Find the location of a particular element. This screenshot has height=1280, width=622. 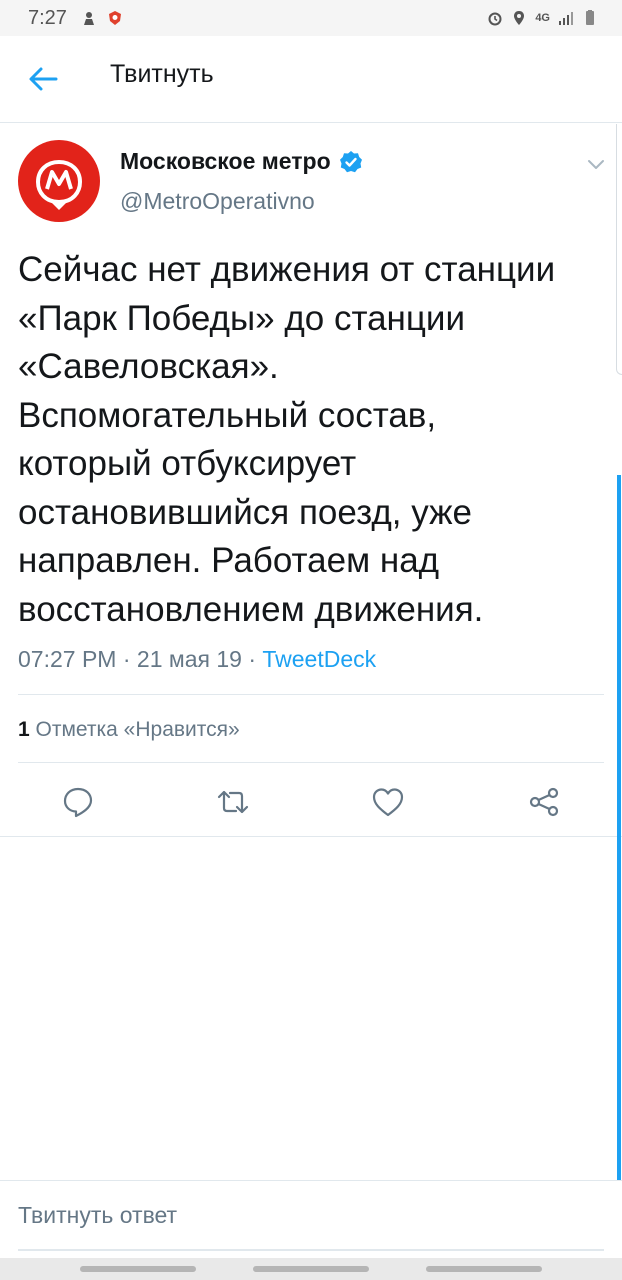

reply-input is located at coordinates (311, 1215).